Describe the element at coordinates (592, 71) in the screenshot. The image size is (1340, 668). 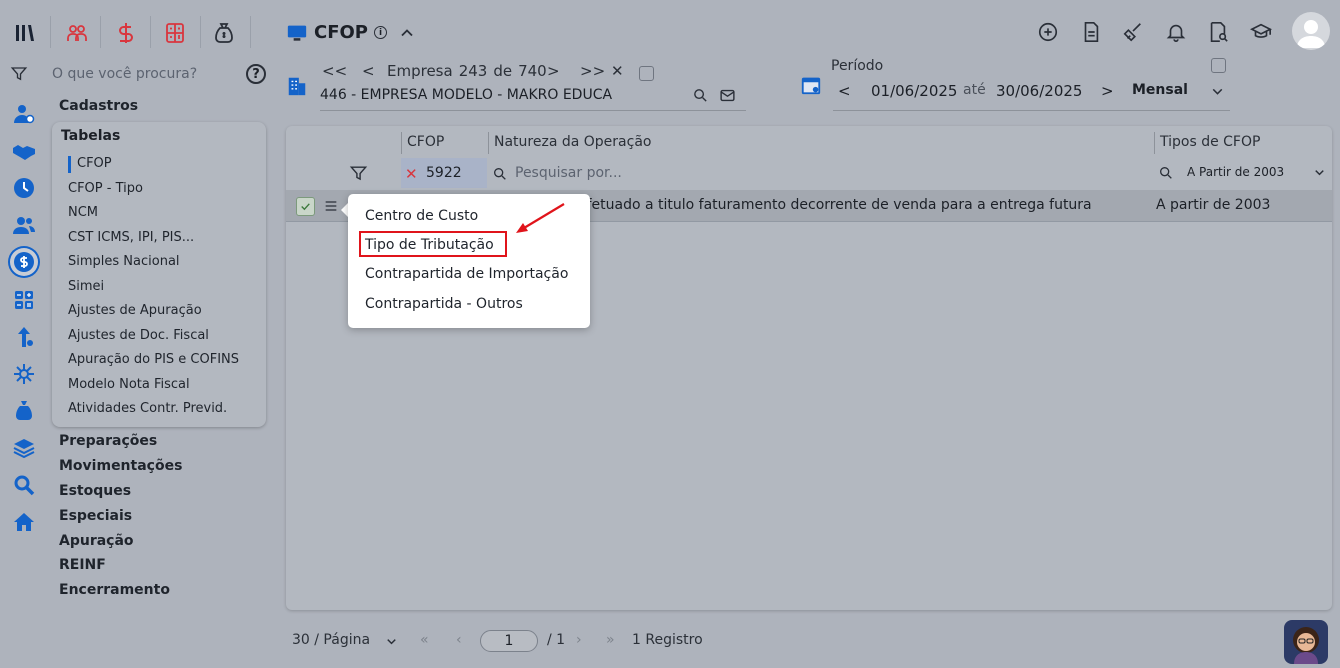
I see `last-company-button: >>` at that location.